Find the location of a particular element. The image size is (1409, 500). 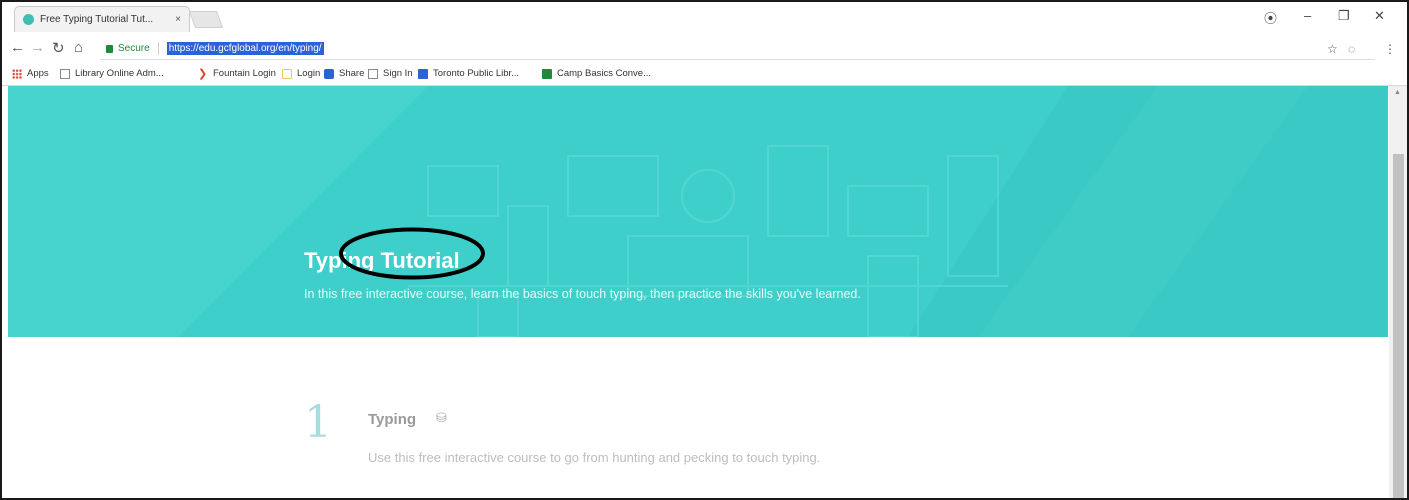

restore-icon: ❐ is located at coordinates (1344, 16).